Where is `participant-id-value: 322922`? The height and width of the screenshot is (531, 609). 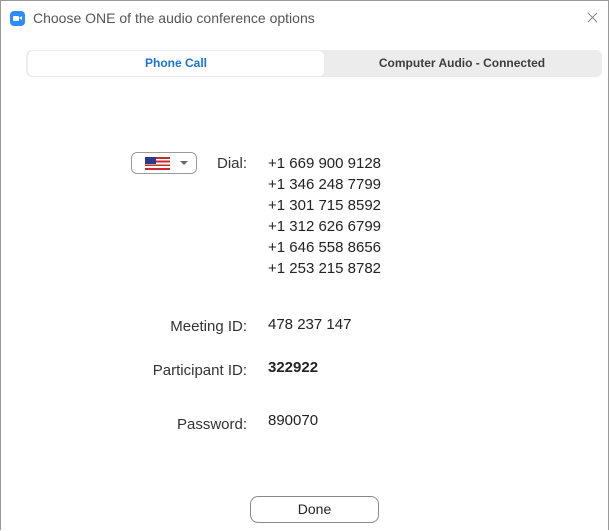
participant-id-value: 322922 is located at coordinates (293, 367).